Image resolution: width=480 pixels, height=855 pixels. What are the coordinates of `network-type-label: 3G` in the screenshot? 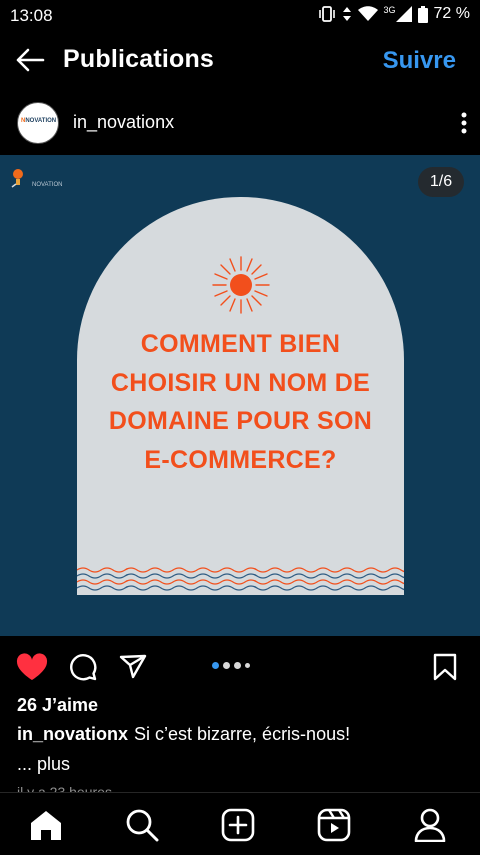 It's located at (389, 10).